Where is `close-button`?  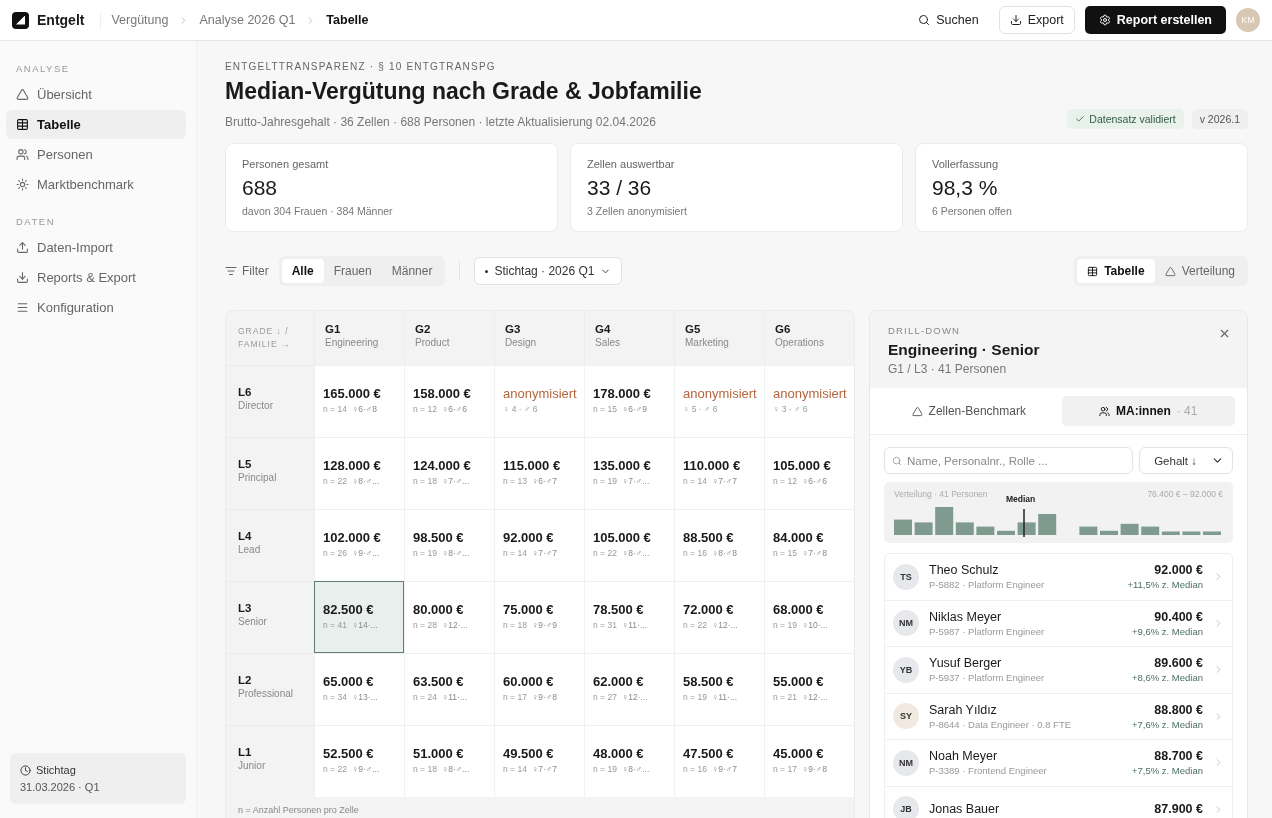
close-button is located at coordinates (1224, 333).